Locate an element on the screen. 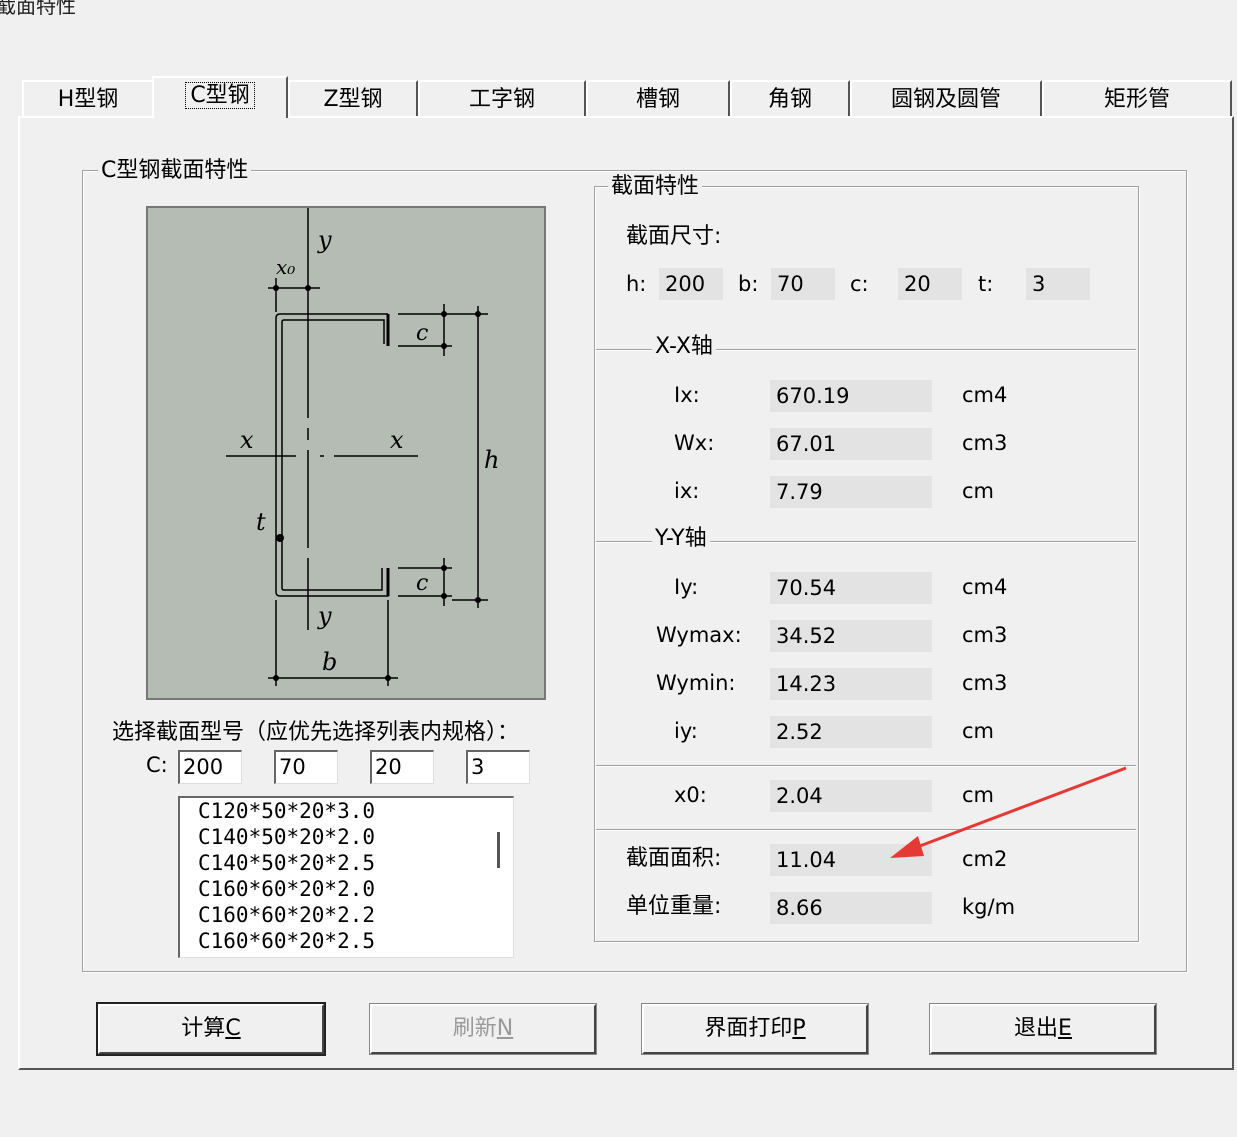  tab-label: H型钢 is located at coordinates (88, 99).